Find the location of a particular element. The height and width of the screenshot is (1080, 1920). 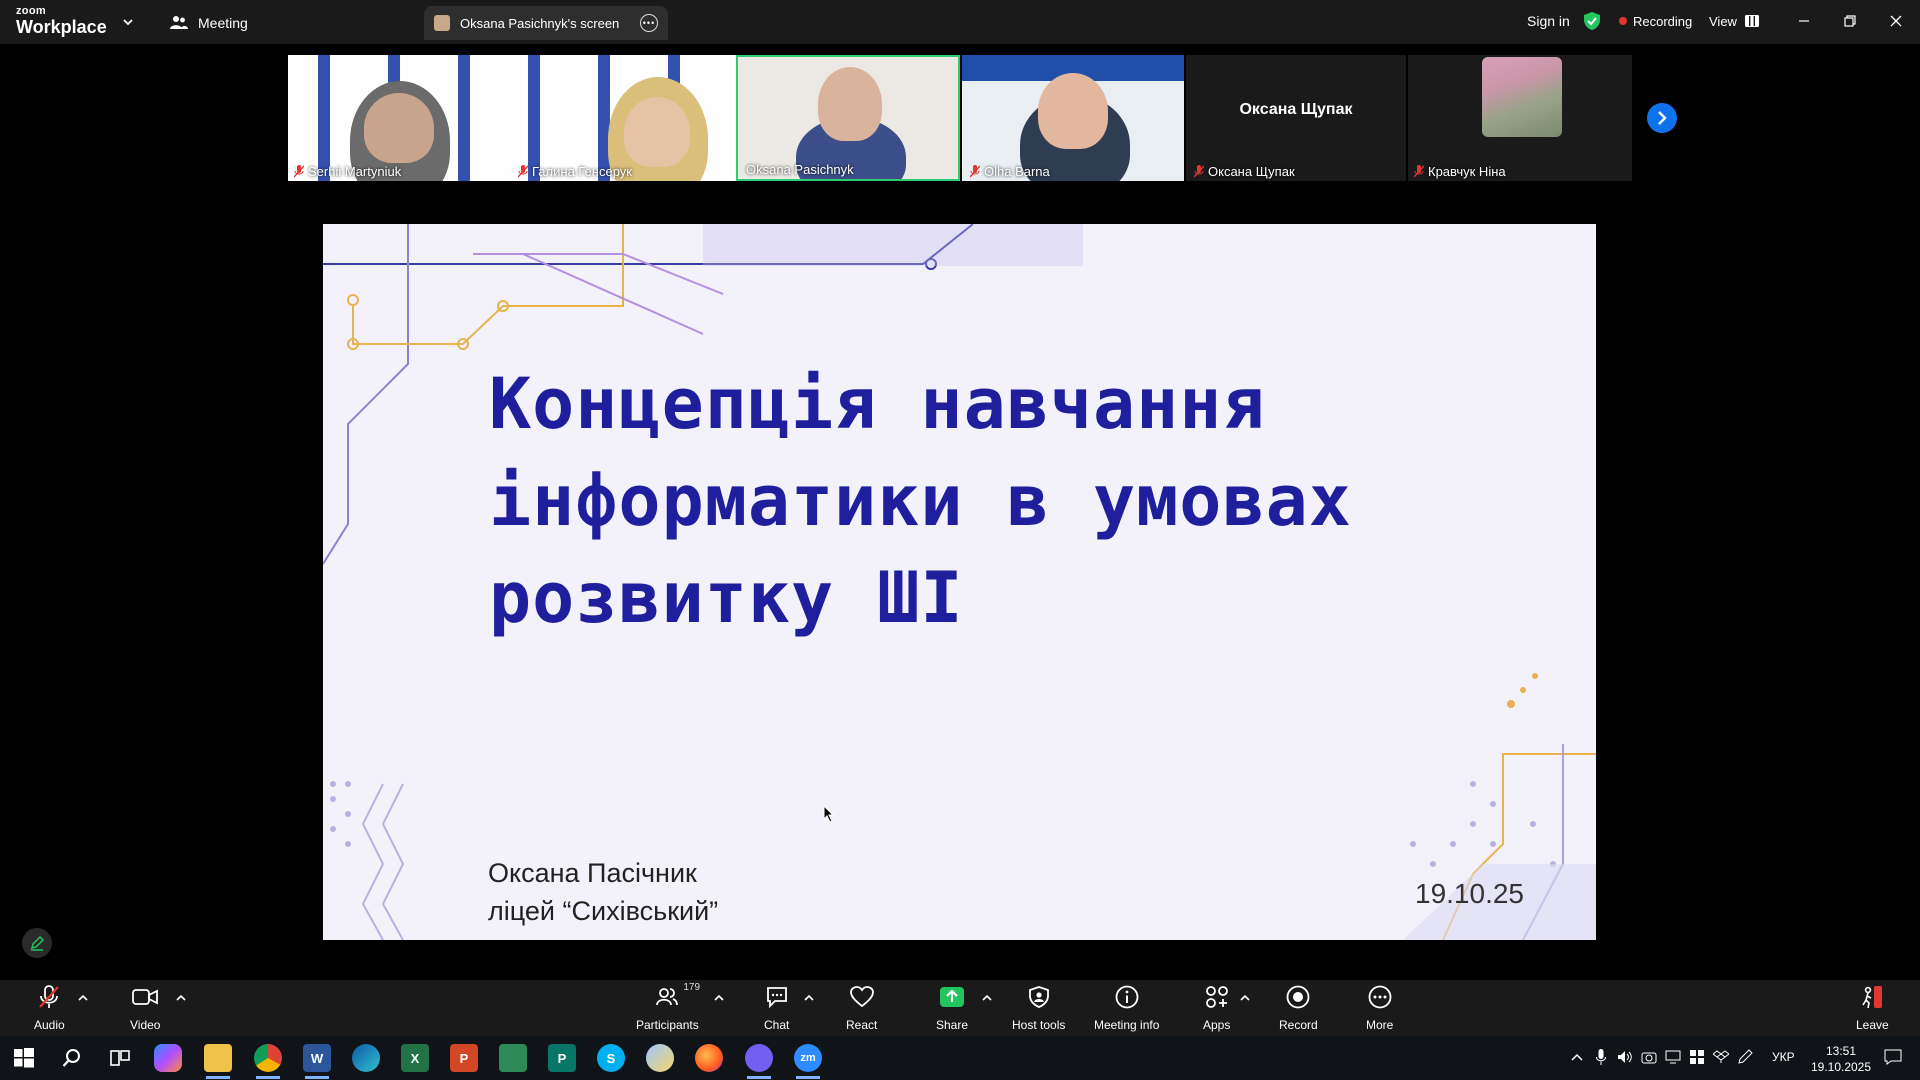

slide-author-block: Оксана Пасічник ліцей “Сихівський” is located at coordinates (603, 892).